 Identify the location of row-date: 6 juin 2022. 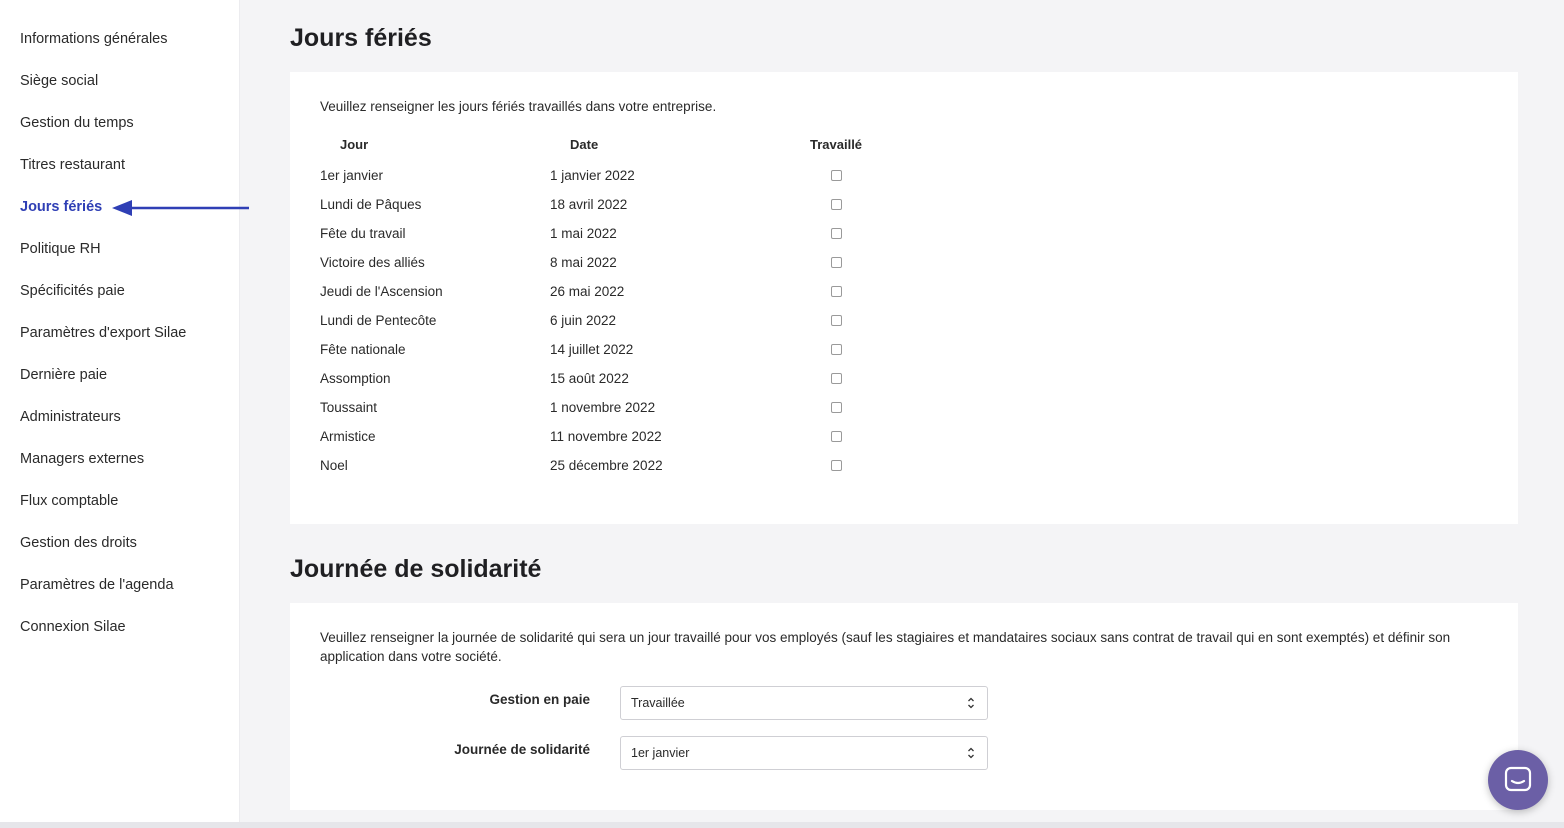
(583, 320).